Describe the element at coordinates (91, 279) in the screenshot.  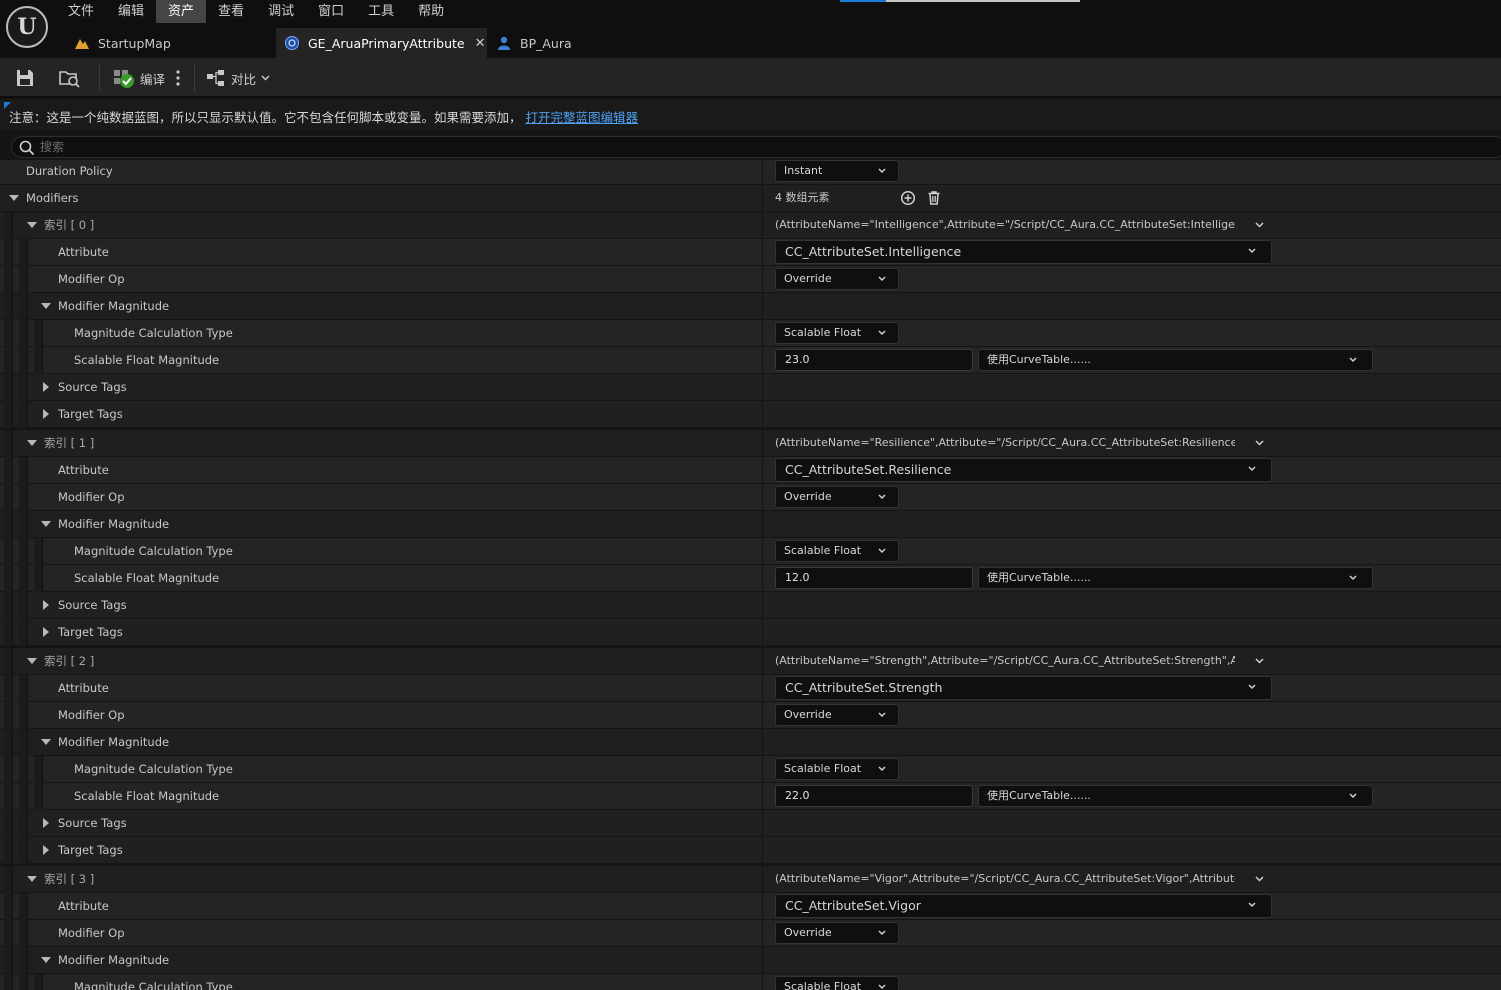
I see `modifier-op-label: Modifier Op` at that location.